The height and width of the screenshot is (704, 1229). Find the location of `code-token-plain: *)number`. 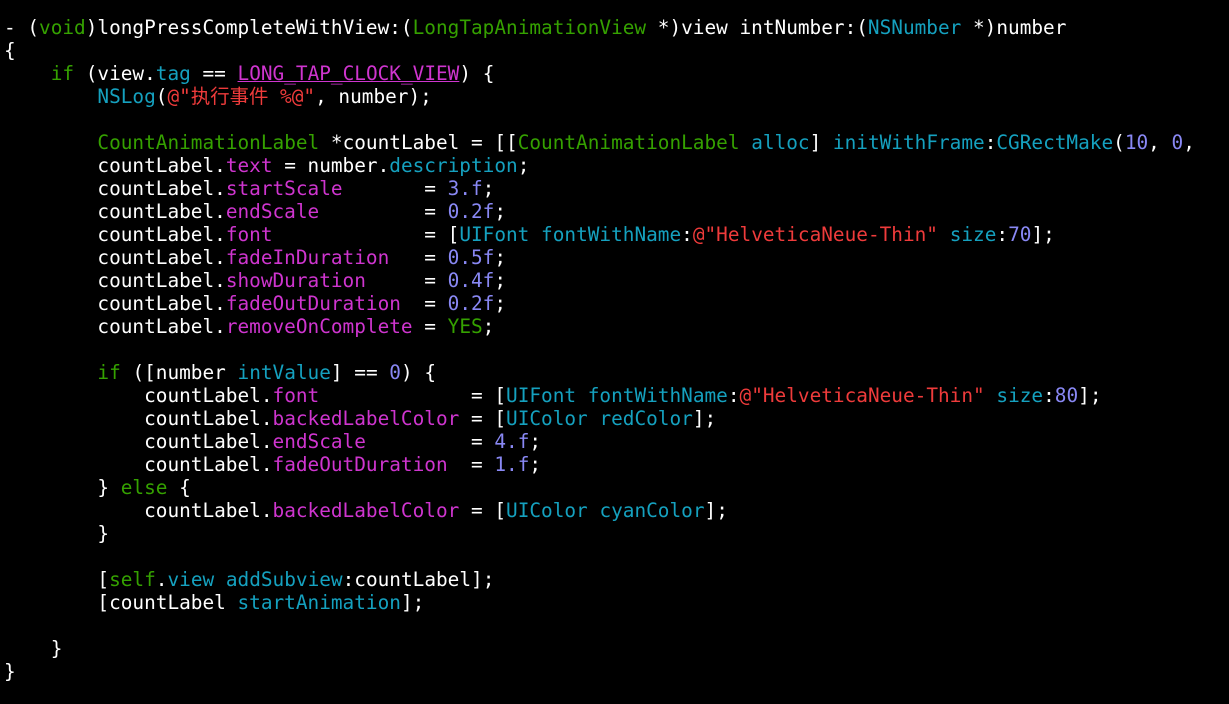

code-token-plain: *)number is located at coordinates (1014, 27).